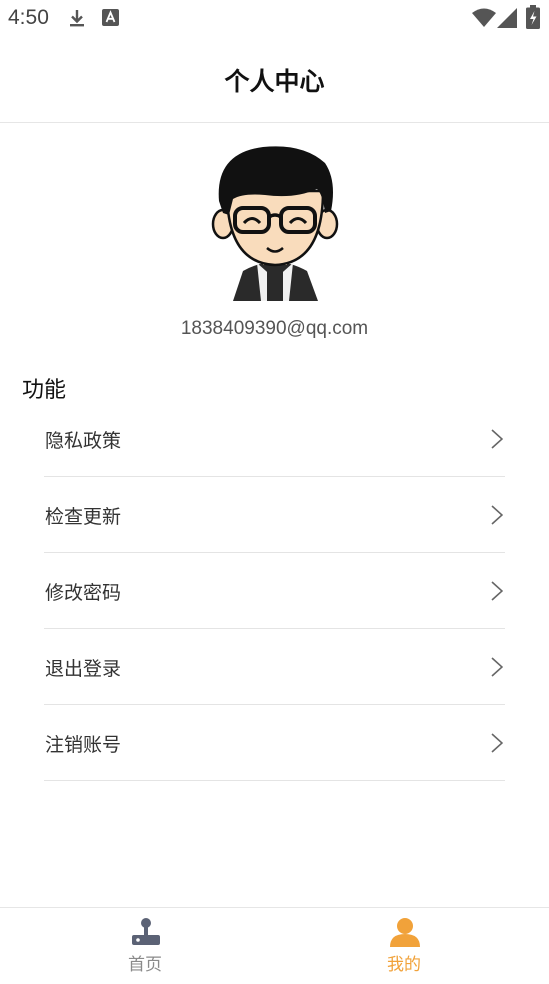 Image resolution: width=549 pixels, height=984 pixels. I want to click on signal-icon, so click(508, 19).